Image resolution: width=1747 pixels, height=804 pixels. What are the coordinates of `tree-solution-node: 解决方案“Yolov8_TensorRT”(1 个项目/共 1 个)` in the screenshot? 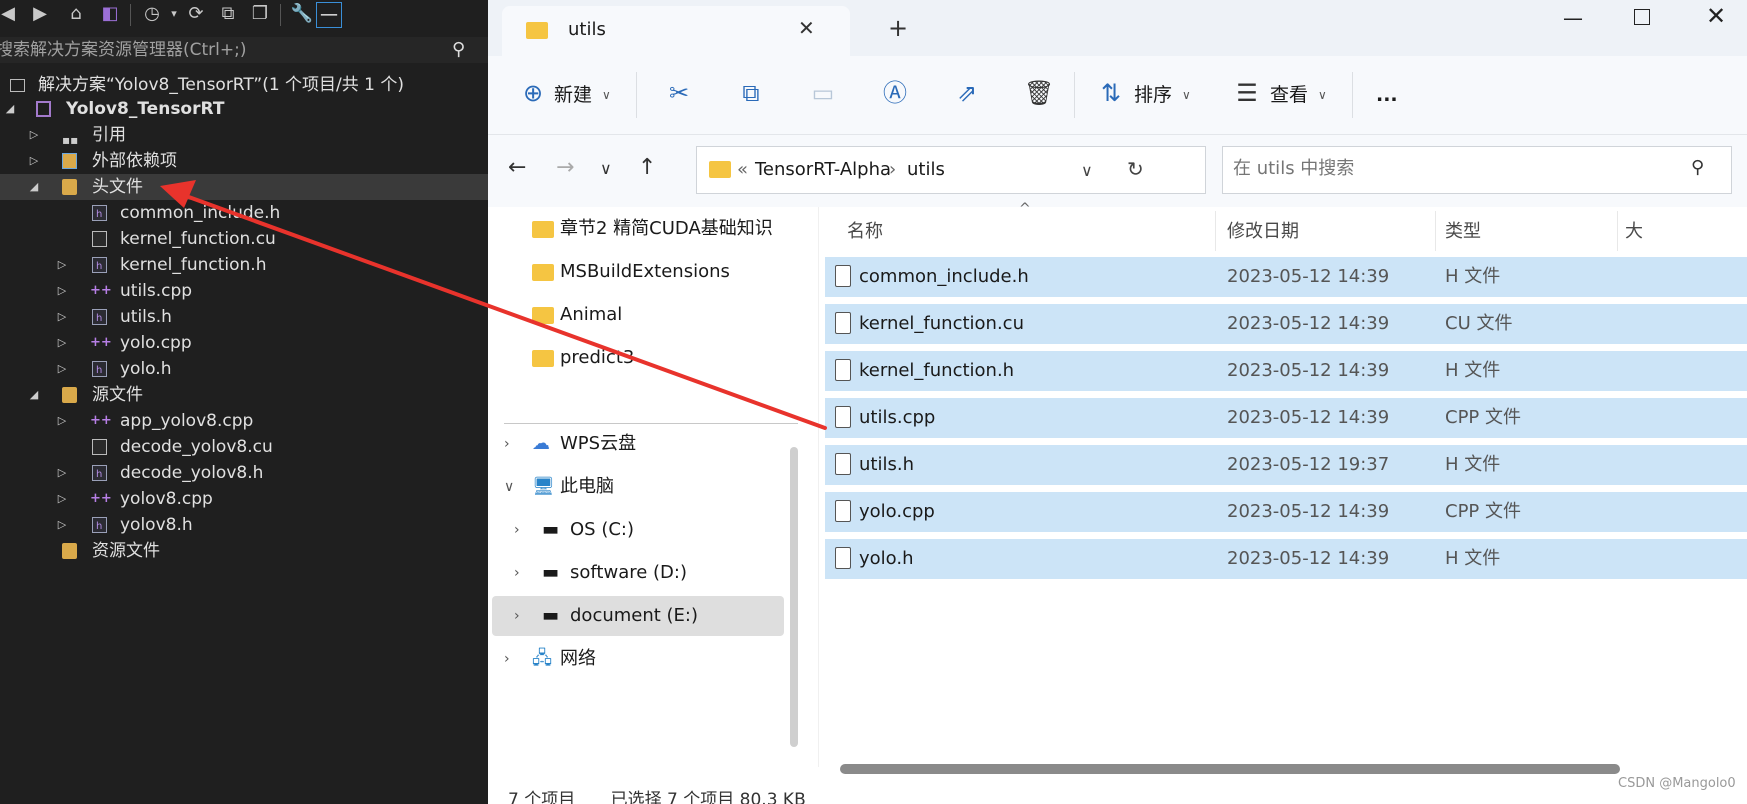 It's located at (244, 85).